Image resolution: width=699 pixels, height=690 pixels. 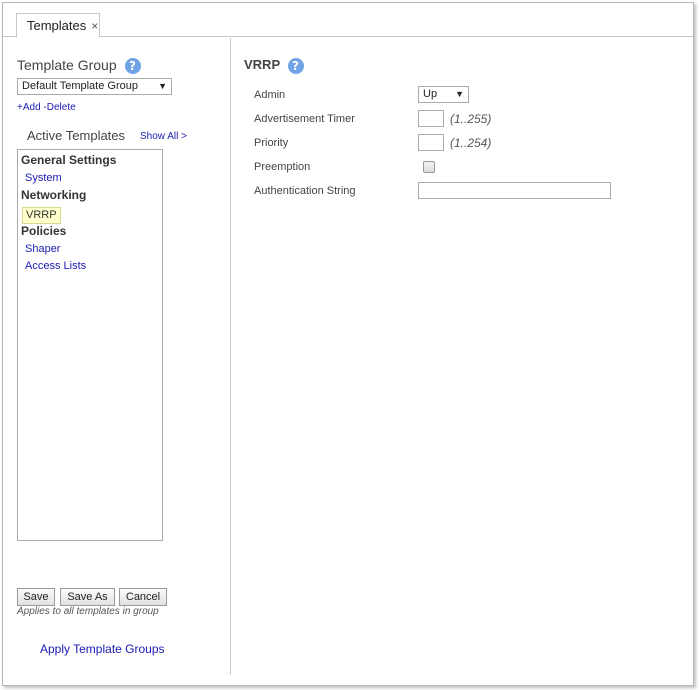 What do you see at coordinates (67, 65) in the screenshot?
I see `template-group-title: Template Group` at bounding box center [67, 65].